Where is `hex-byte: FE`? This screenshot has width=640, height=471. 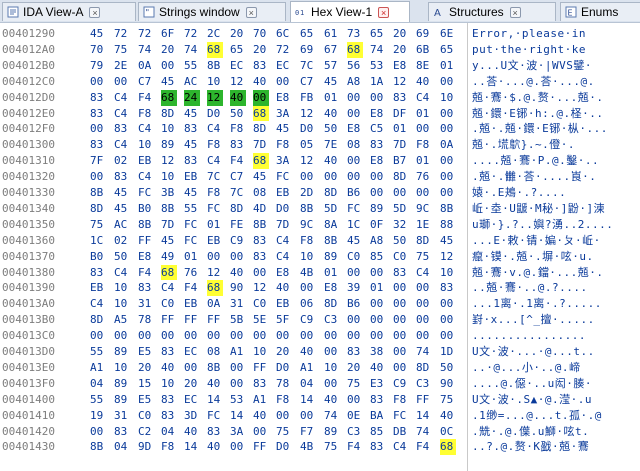
hex-byte: FE is located at coordinates (238, 225).